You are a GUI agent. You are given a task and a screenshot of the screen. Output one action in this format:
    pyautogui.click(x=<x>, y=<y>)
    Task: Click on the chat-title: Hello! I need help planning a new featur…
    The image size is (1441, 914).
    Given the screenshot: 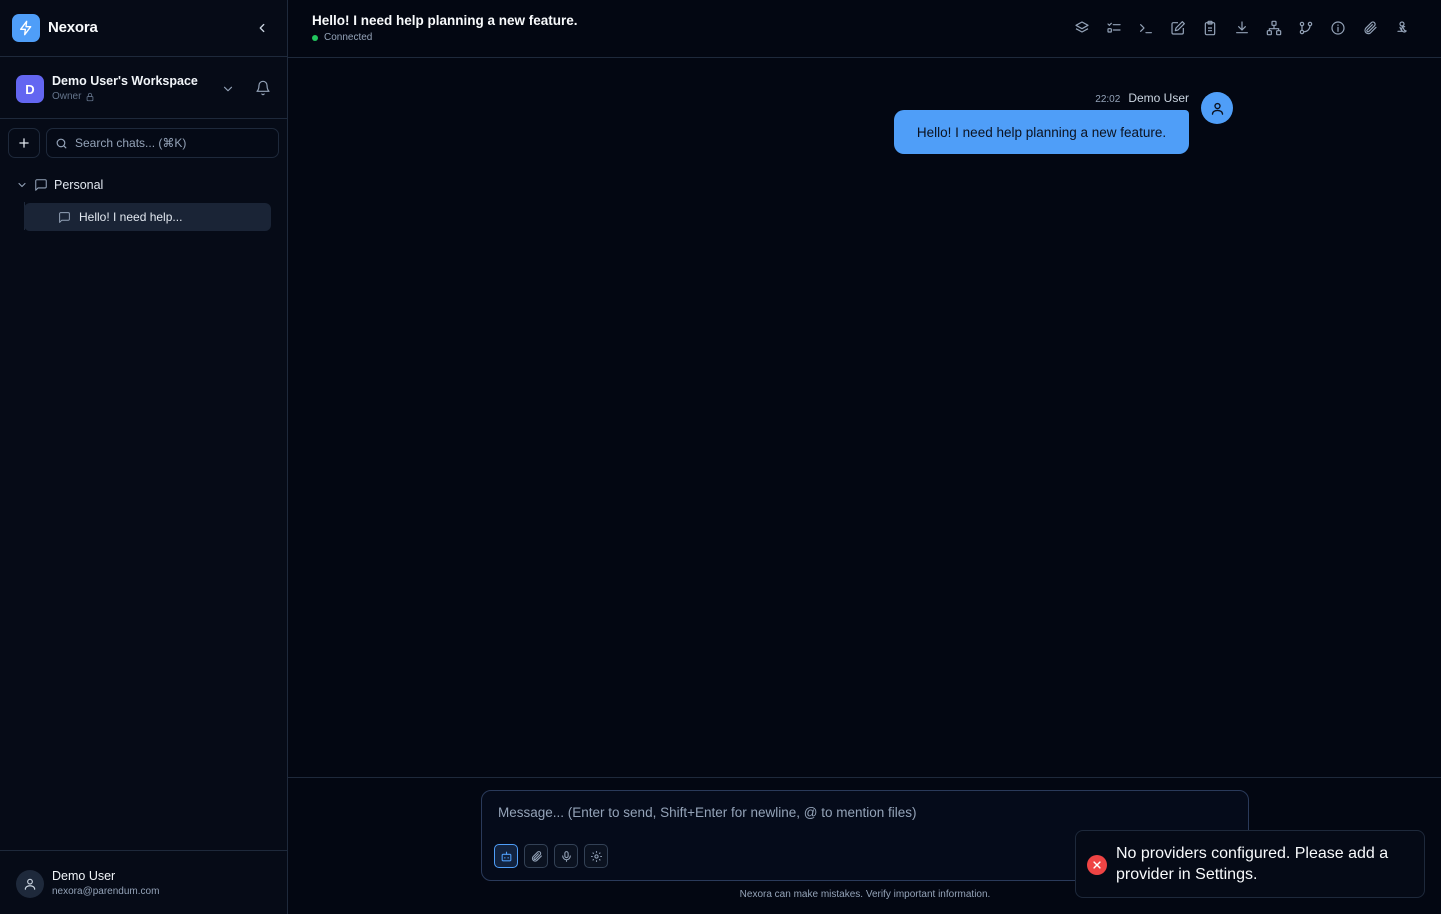 What is the action you would take?
    pyautogui.click(x=445, y=20)
    